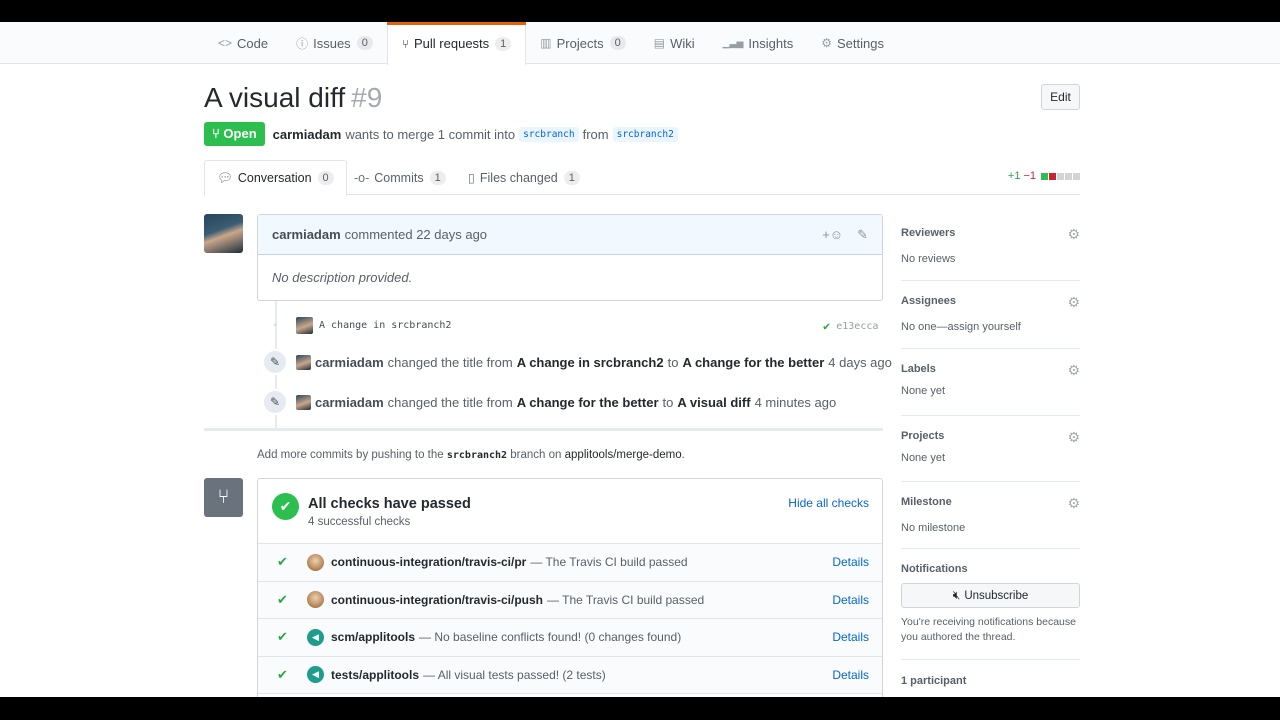  What do you see at coordinates (225, 43) in the screenshot?
I see `code-icon: <>` at bounding box center [225, 43].